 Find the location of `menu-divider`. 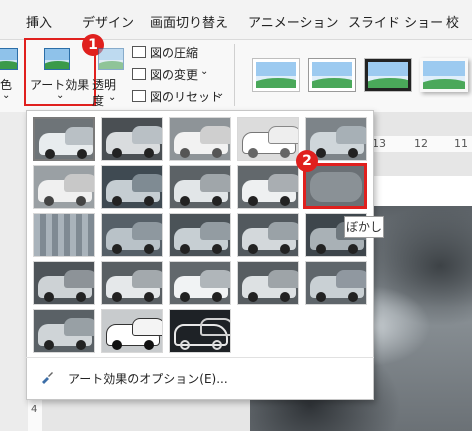

menu-divider is located at coordinates (200, 357).